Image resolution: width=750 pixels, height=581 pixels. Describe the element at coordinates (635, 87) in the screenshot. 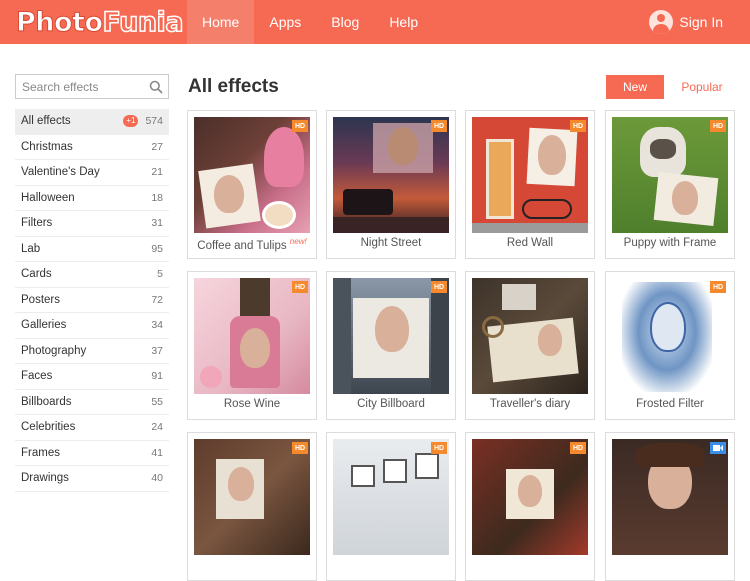

I see `sort-new-button: New` at that location.